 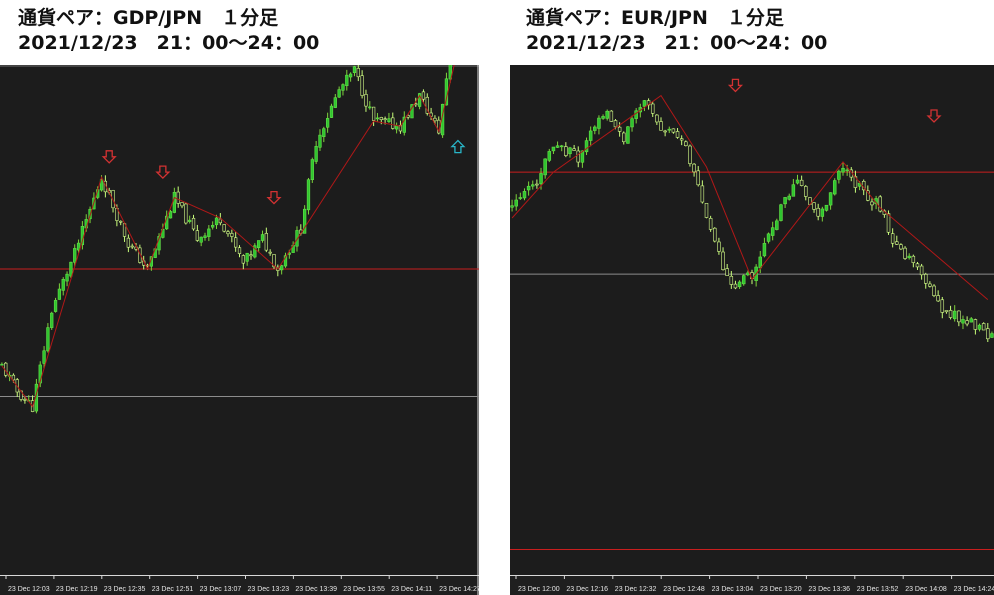 I want to click on x-tick-label: 23 Dec 12:03, so click(x=29, y=589).